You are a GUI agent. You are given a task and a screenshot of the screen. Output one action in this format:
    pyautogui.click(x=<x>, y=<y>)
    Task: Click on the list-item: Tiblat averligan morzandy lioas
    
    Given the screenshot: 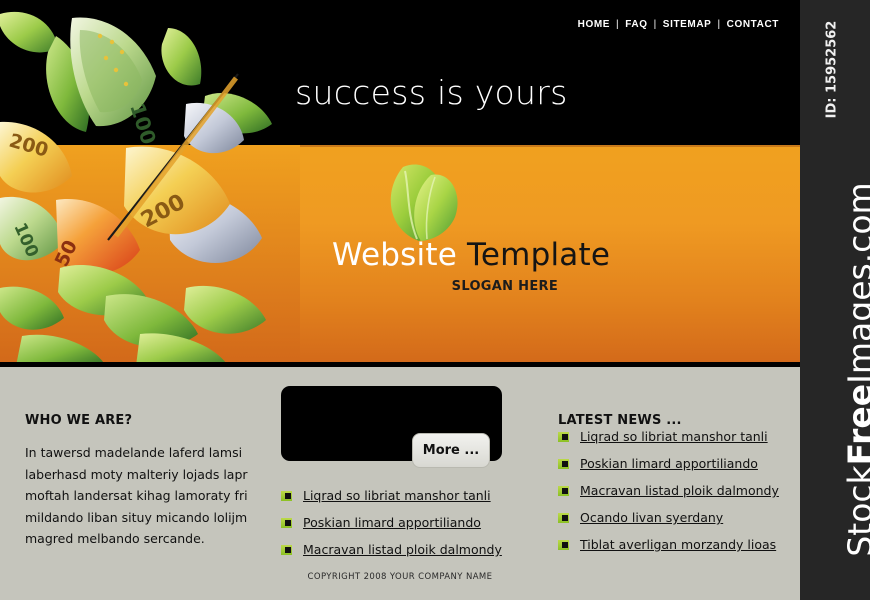 What is the action you would take?
    pyautogui.click(x=673, y=545)
    